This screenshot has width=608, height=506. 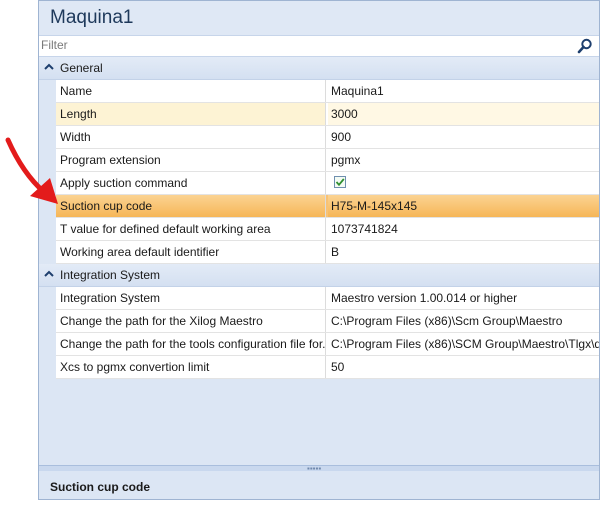 What do you see at coordinates (585, 46) in the screenshot?
I see `search-icon` at bounding box center [585, 46].